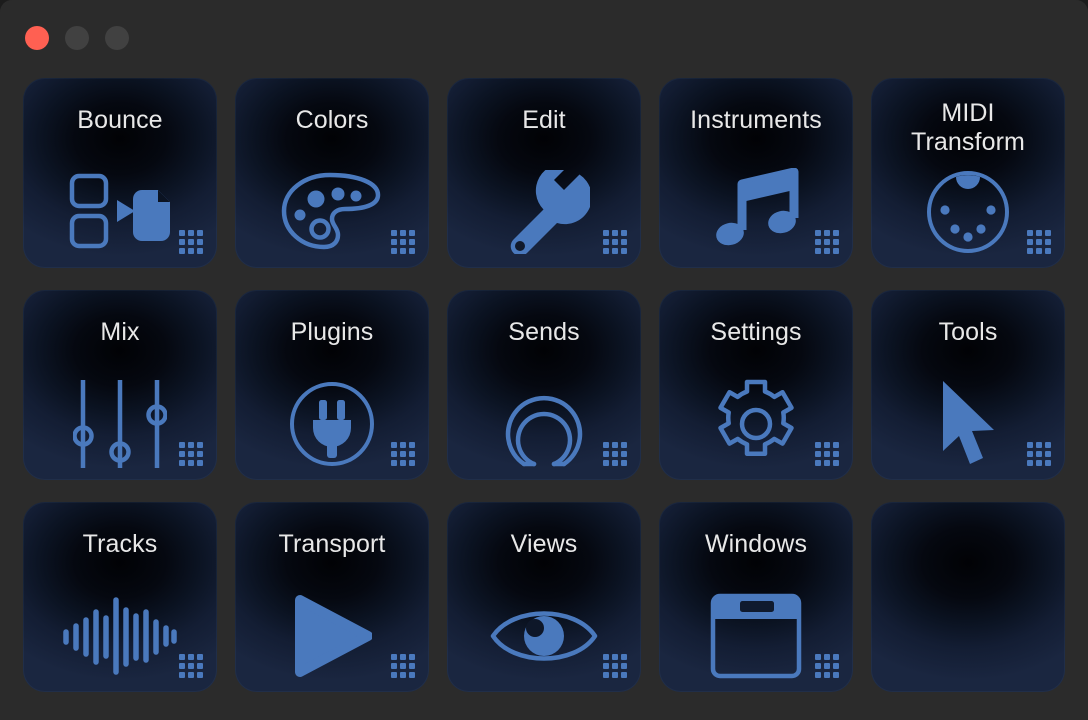 The image size is (1088, 720). What do you see at coordinates (756, 120) in the screenshot?
I see `card-title: Instruments` at bounding box center [756, 120].